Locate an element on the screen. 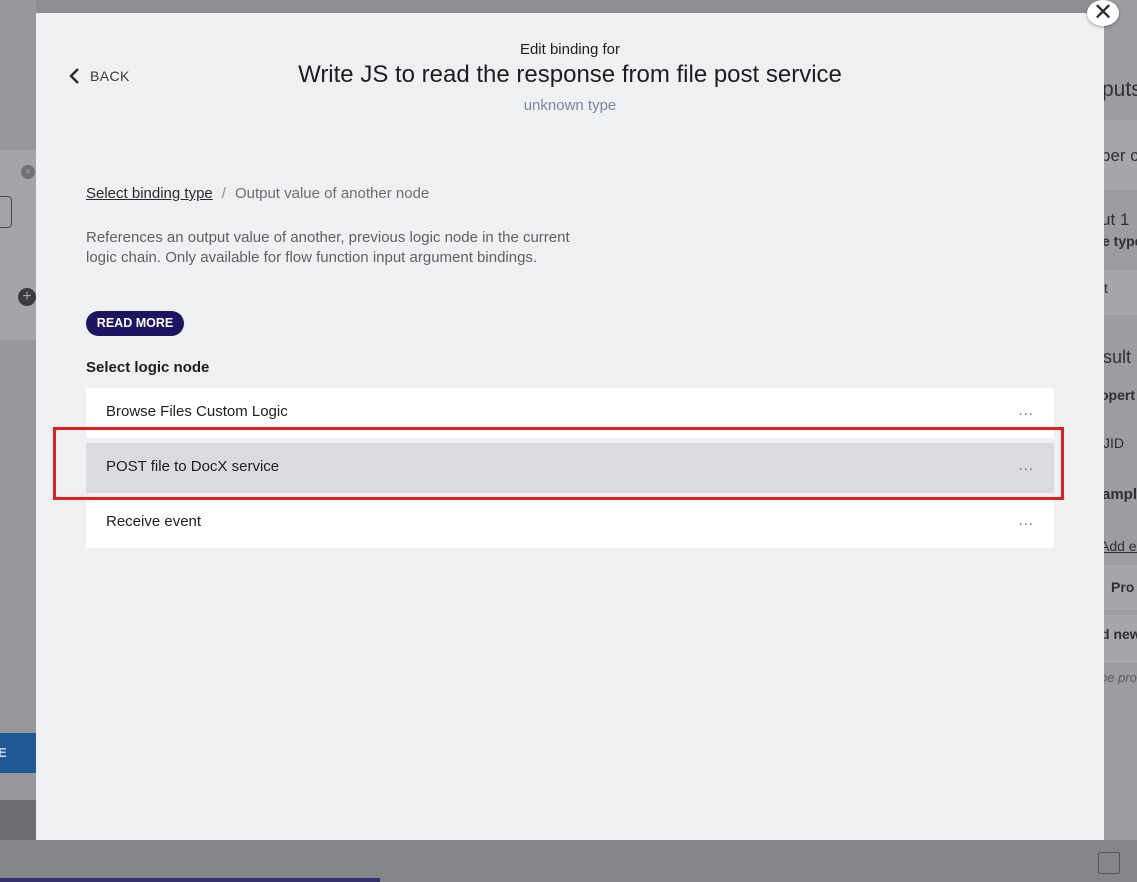 This screenshot has width=1137, height=882. background-field is located at coordinates (6, 212).